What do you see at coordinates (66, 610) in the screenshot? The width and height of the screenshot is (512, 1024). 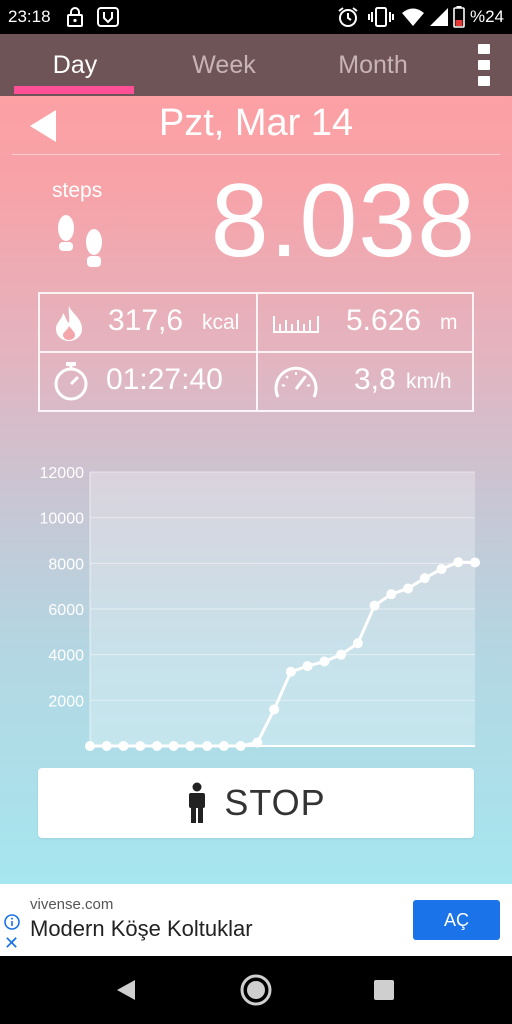 I see `chart-y-tick-label: 6000` at bounding box center [66, 610].